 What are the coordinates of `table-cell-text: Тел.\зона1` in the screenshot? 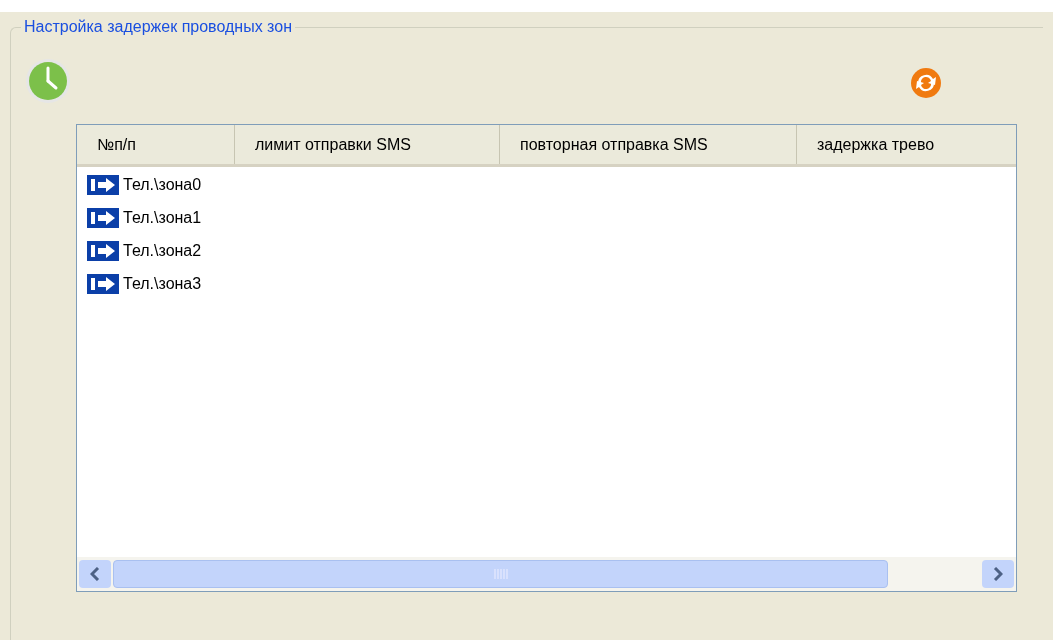 It's located at (162, 217).